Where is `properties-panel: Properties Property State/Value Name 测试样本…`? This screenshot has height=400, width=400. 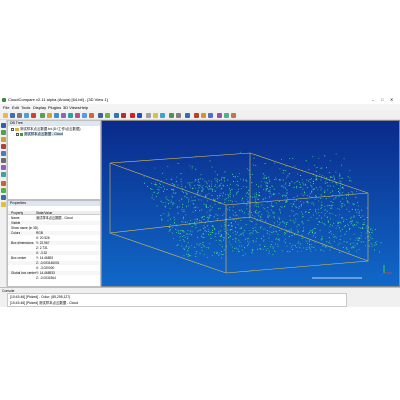 properties-panel: Properties Property State/Value Name 测试样本… is located at coordinates (54, 243).